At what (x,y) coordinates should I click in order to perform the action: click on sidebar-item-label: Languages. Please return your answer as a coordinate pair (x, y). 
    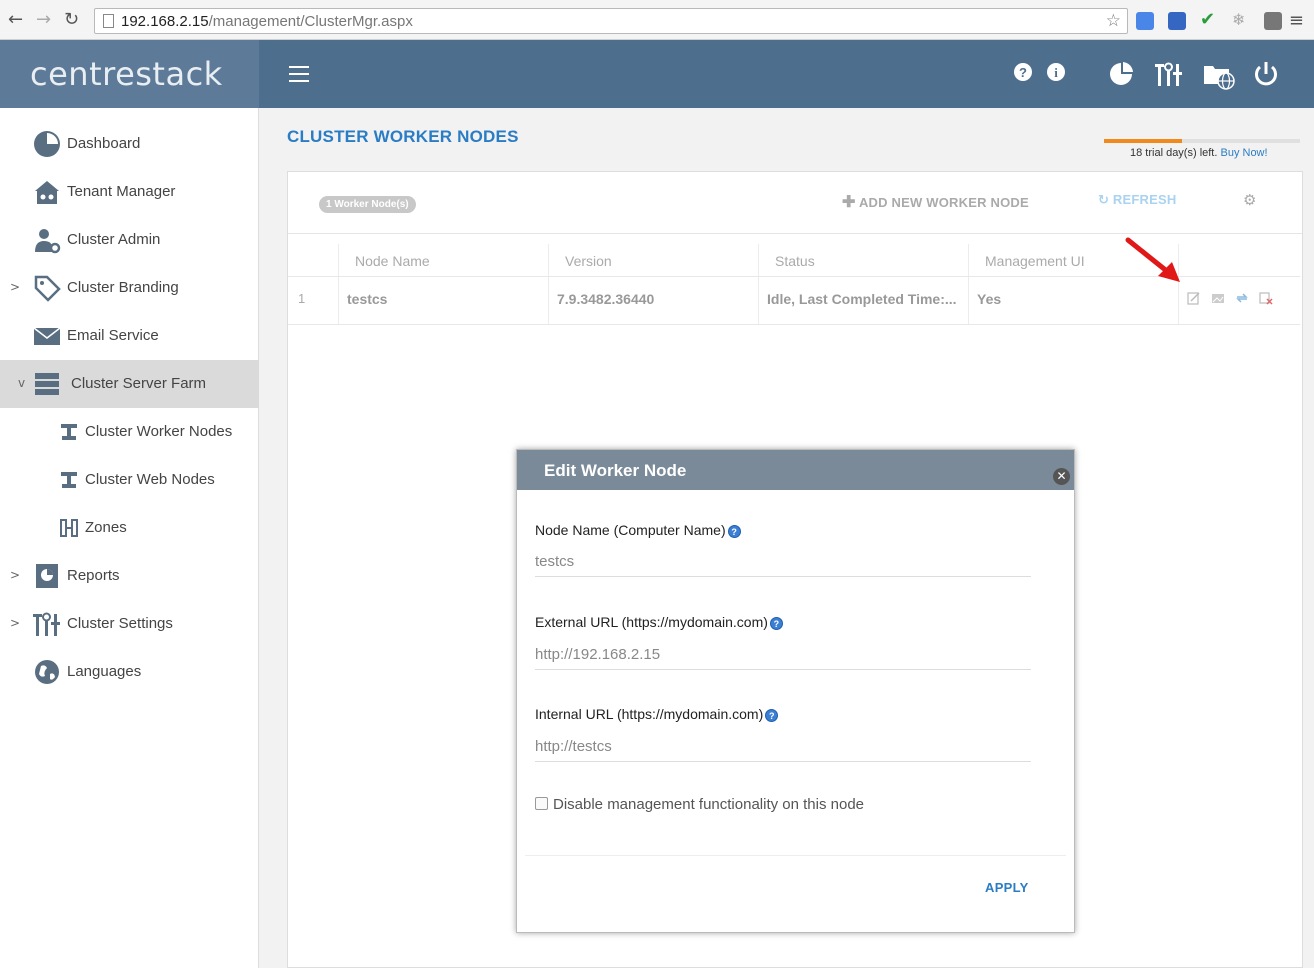
    Looking at the image, I should click on (104, 671).